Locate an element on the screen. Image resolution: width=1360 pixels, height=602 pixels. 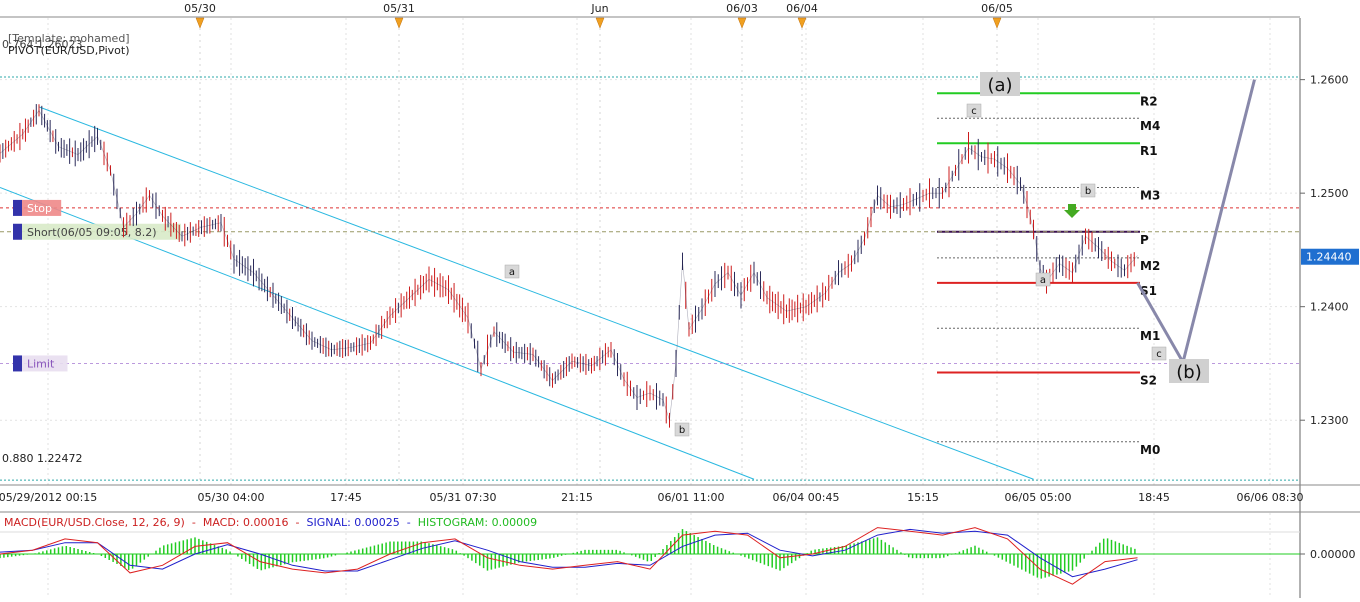
pivot-label-r1: R1 is located at coordinates (1149, 151).